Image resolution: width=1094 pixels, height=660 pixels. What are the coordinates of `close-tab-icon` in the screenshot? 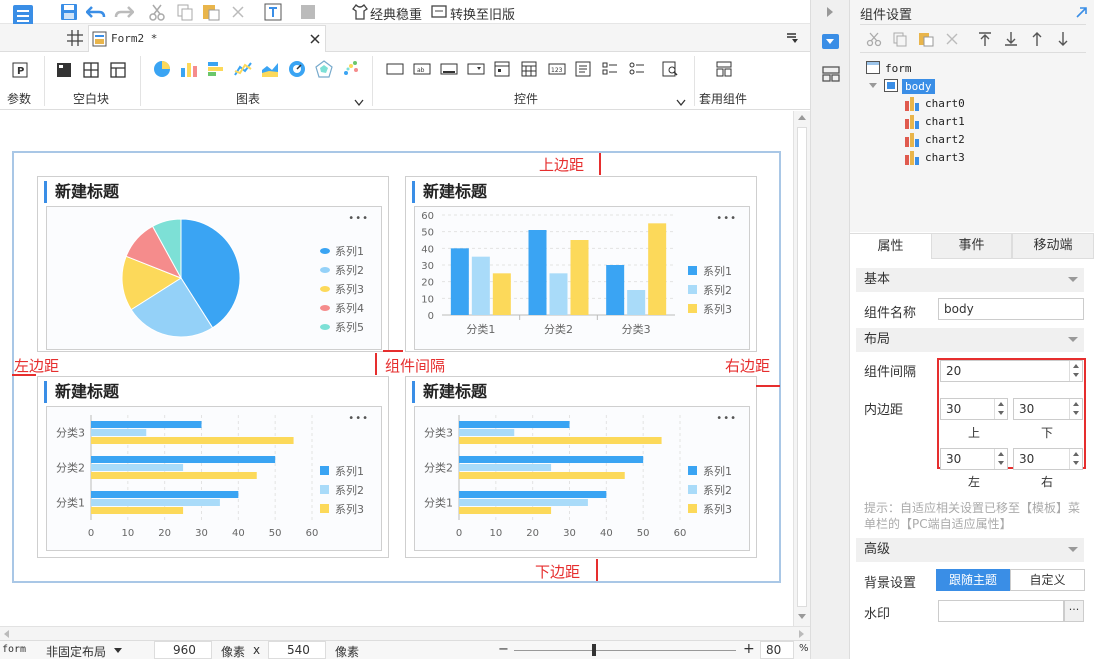 It's located at (315, 40).